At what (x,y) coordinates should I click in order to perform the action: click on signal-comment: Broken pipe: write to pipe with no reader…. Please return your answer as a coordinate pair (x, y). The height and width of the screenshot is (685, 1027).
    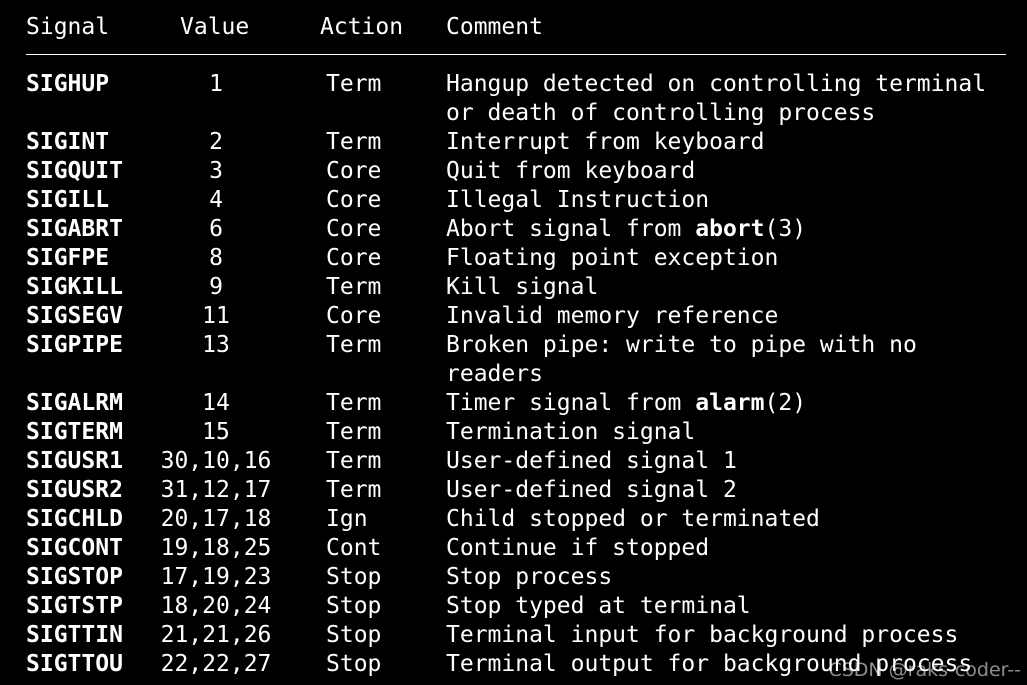
    Looking at the image, I should click on (726, 360).